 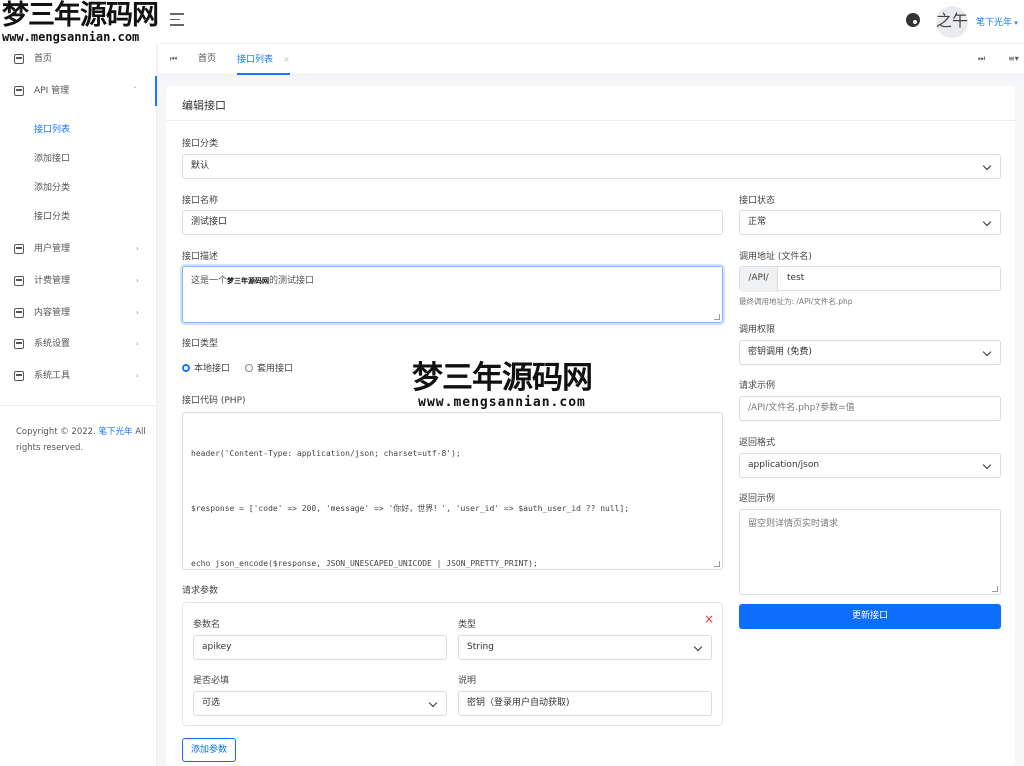 I want to click on return-textarea: 留空则详情页实时请求, so click(x=870, y=552).